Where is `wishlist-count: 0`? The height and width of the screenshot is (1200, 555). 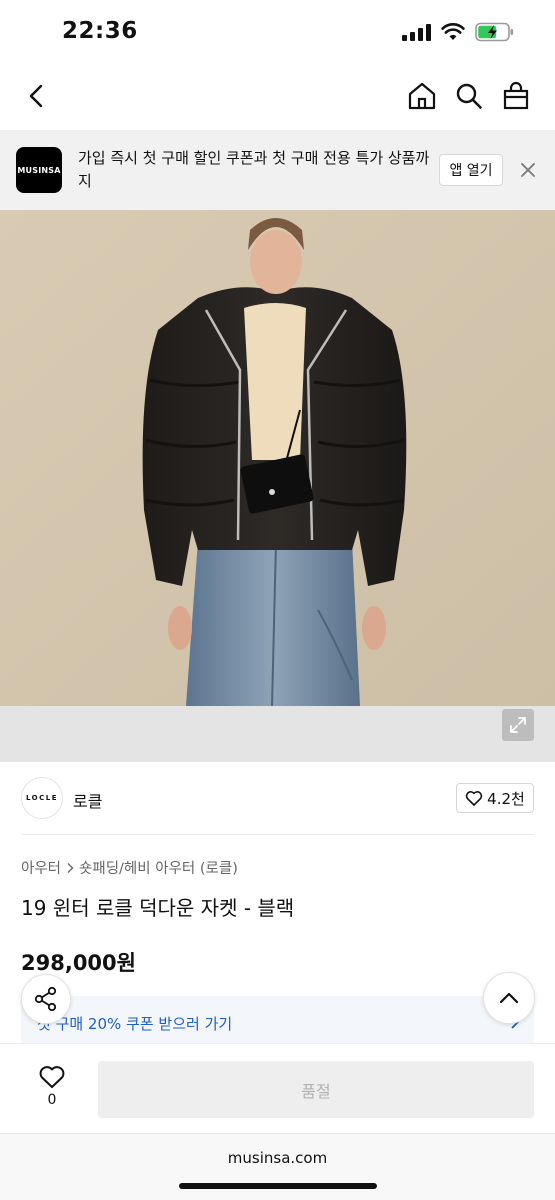
wishlist-count: 0 is located at coordinates (52, 1100).